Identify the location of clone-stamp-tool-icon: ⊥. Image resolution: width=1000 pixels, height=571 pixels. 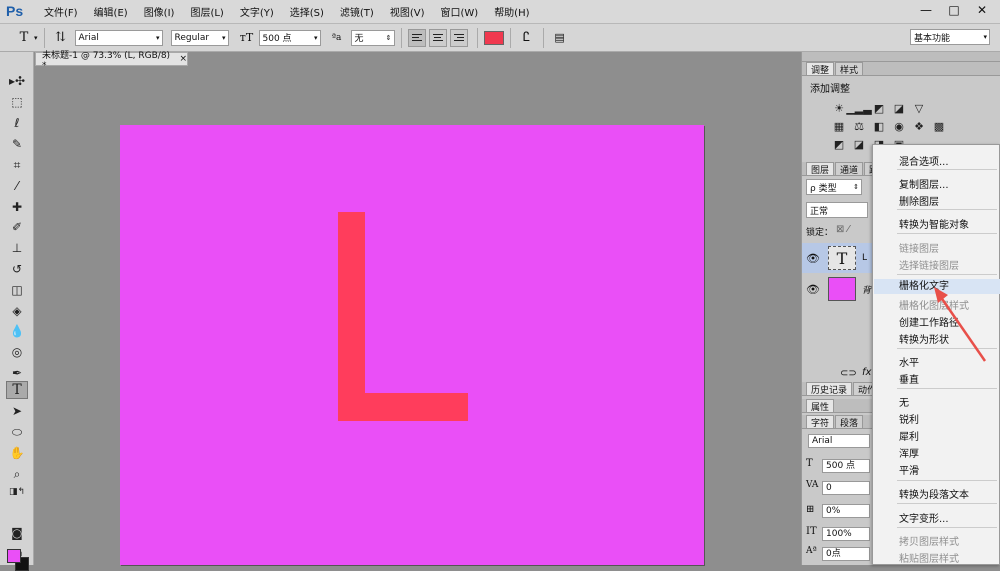
(17, 248).